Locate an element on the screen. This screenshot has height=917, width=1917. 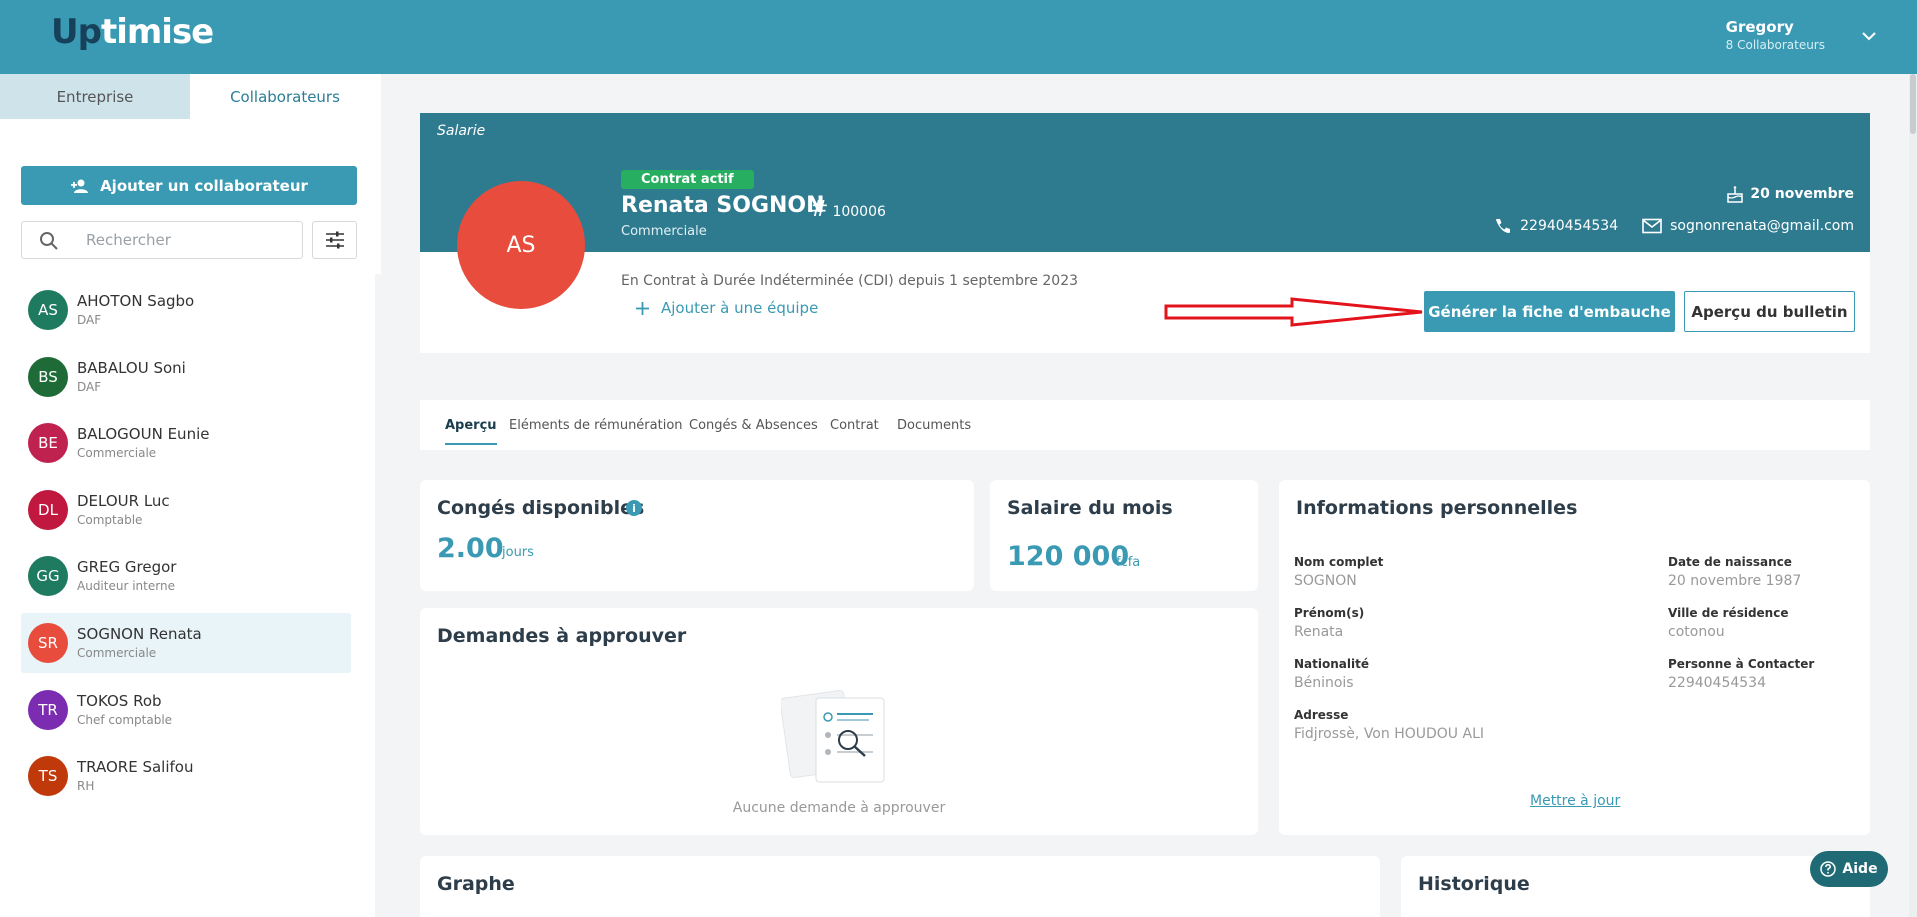
tab-remuneration: Eléments de rémunération is located at coordinates (596, 425).